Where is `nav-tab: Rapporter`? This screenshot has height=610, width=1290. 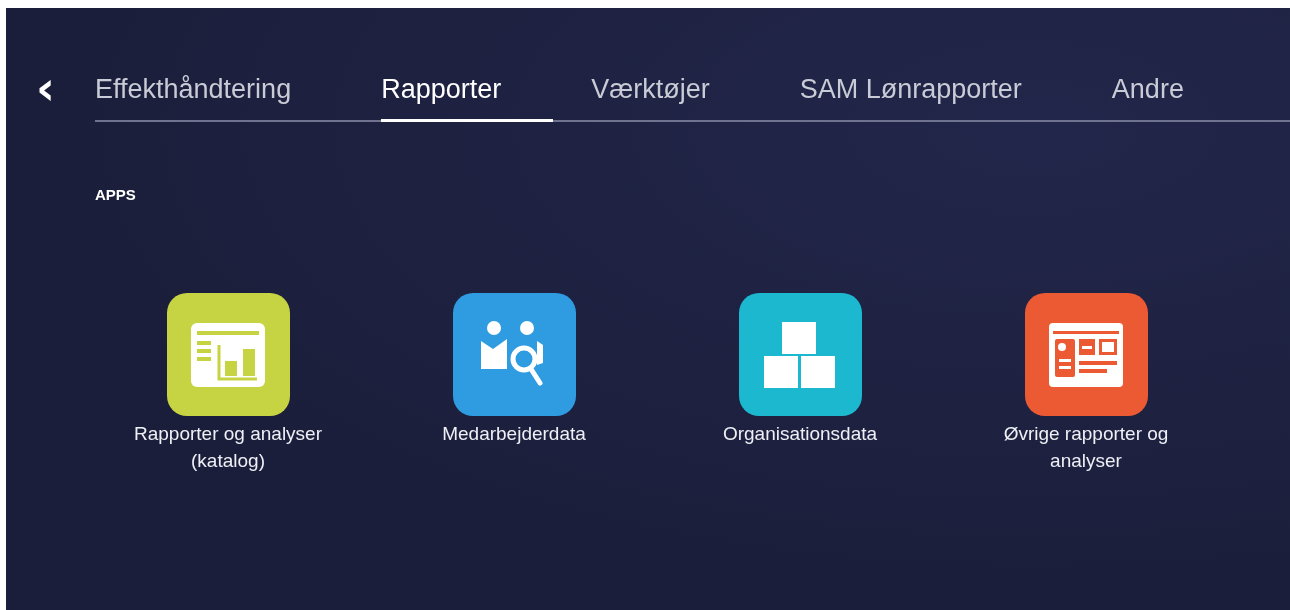
nav-tab: Rapporter is located at coordinates (467, 95).